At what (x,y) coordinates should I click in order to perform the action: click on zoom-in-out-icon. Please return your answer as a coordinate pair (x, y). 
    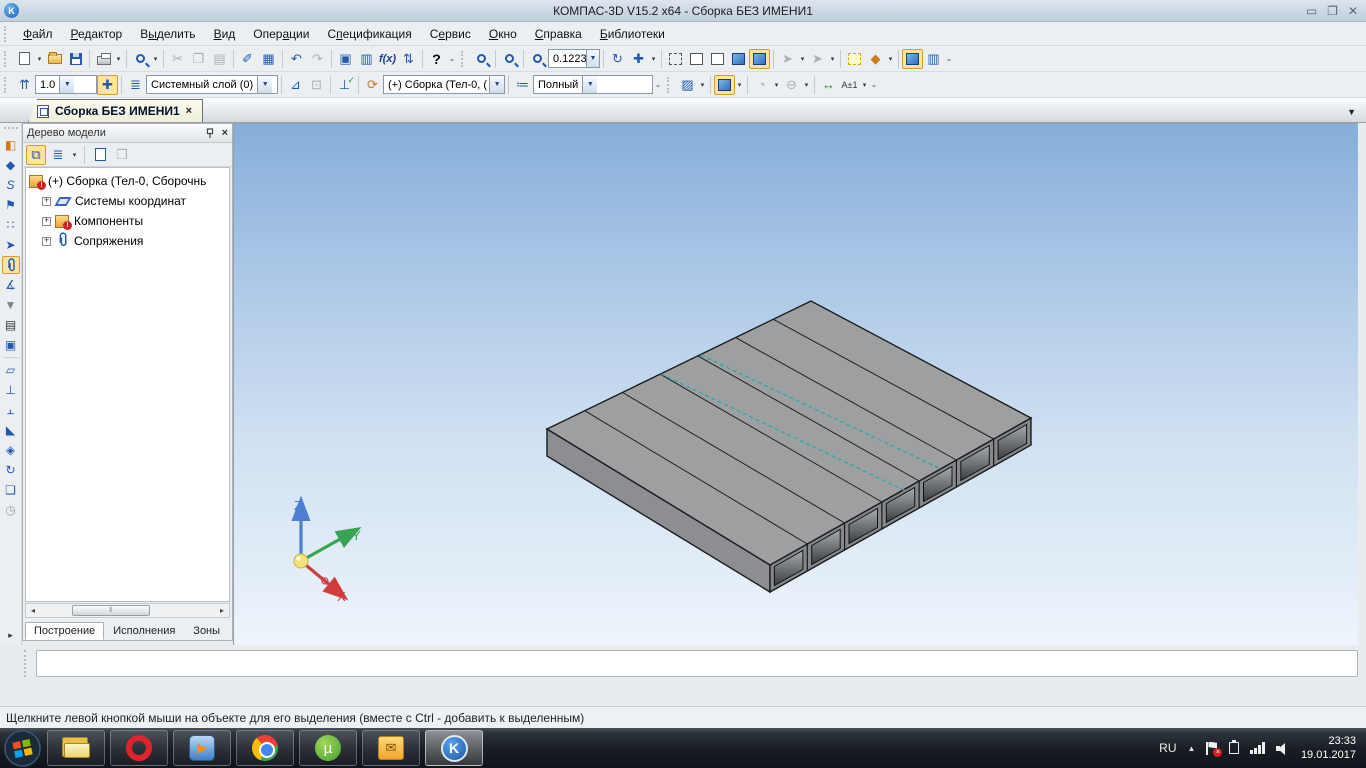
    Looking at the image, I should click on (537, 59).